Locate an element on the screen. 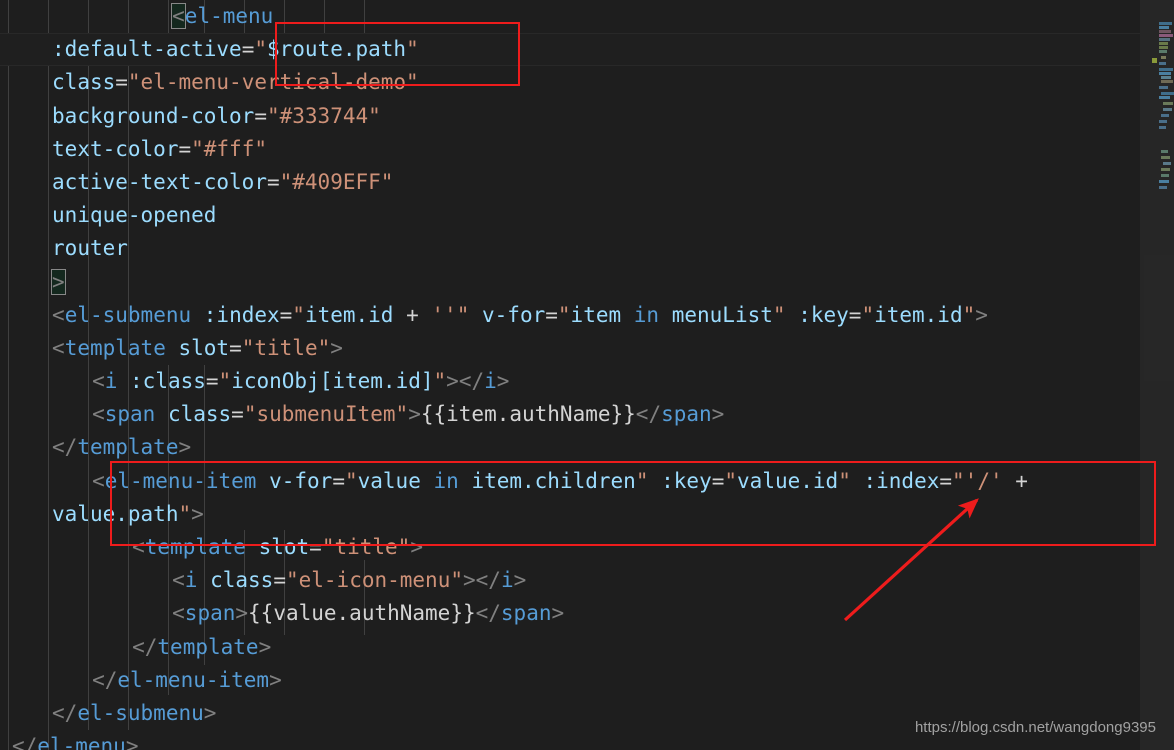 The width and height of the screenshot is (1174, 750). code-line: </el-menu-item> is located at coordinates (570, 680).